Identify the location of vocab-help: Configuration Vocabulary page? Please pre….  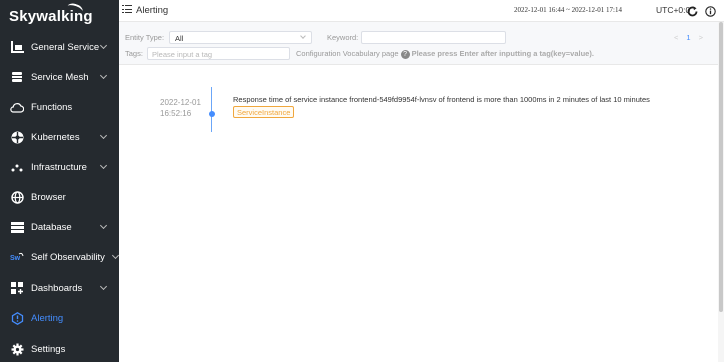
(445, 54).